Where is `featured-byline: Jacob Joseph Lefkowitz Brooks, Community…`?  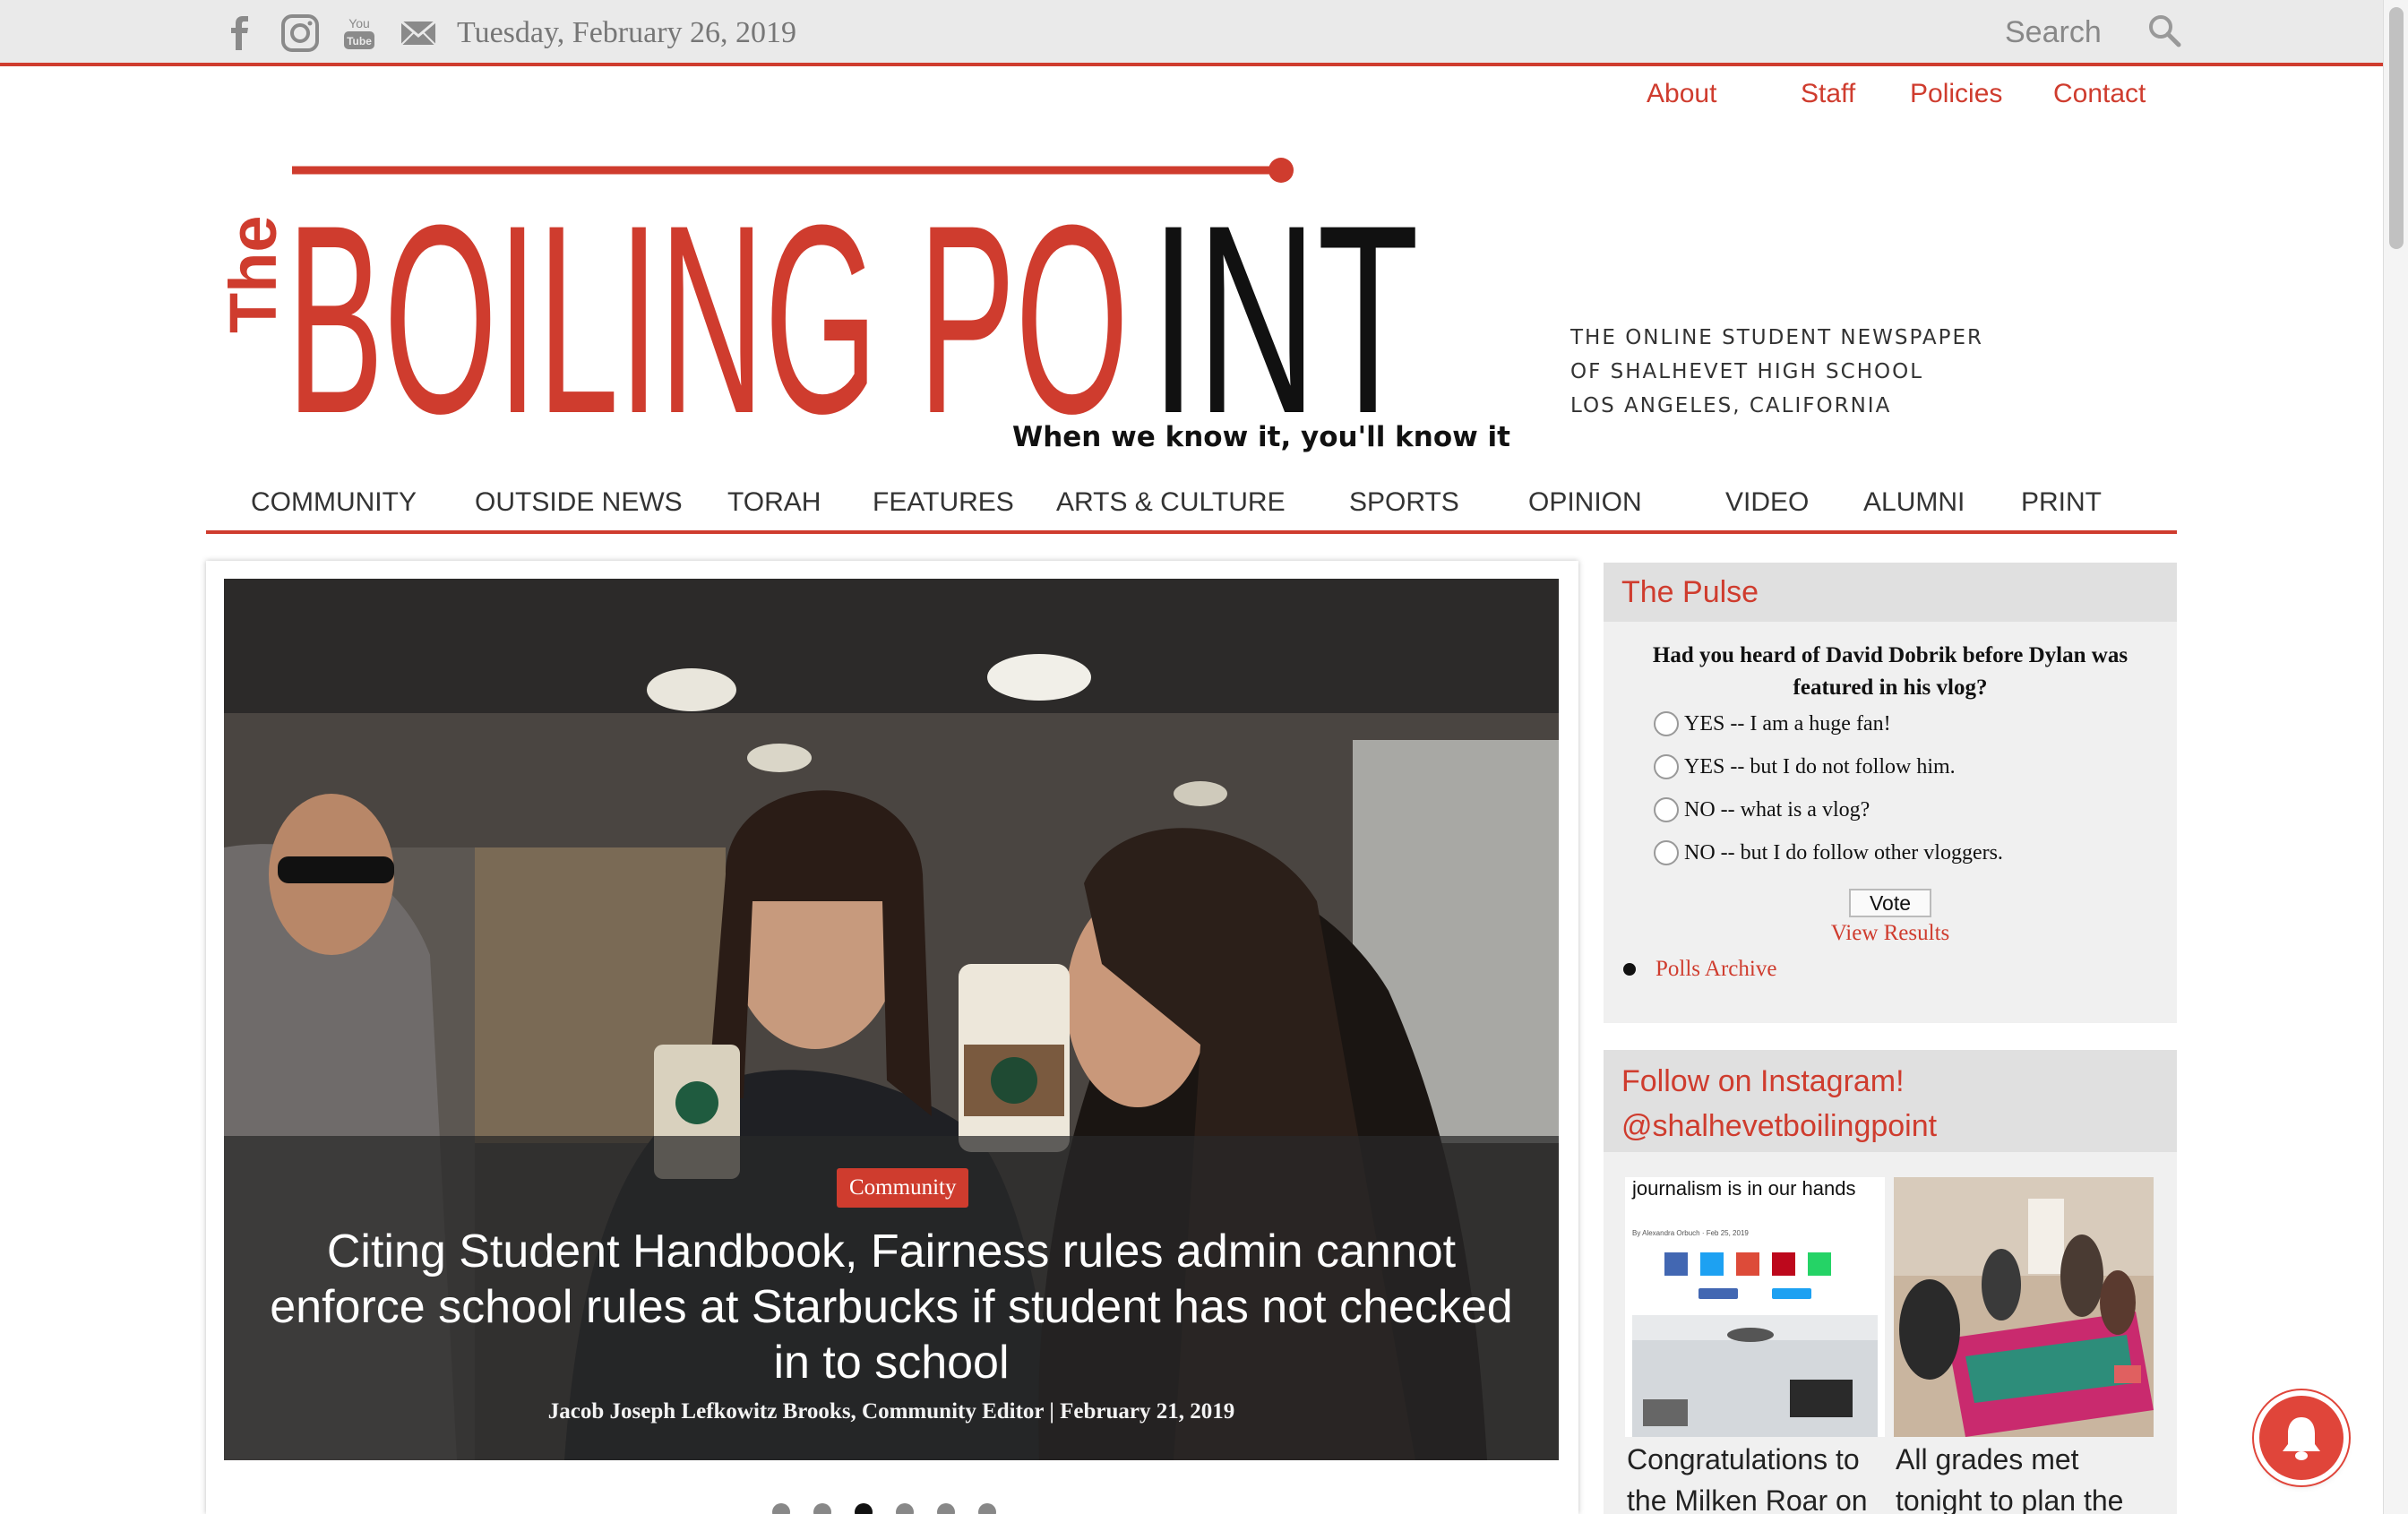 featured-byline: Jacob Joseph Lefkowitz Brooks, Community… is located at coordinates (891, 1412).